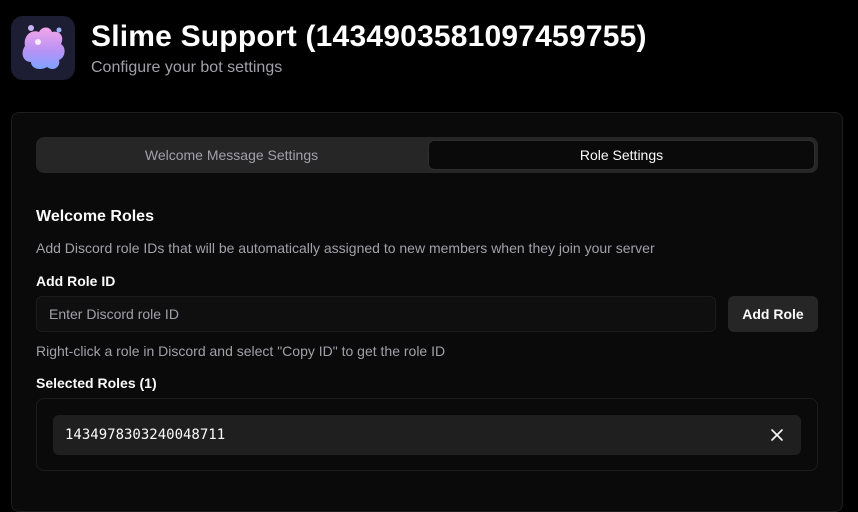 This screenshot has width=858, height=512. I want to click on close-icon, so click(777, 435).